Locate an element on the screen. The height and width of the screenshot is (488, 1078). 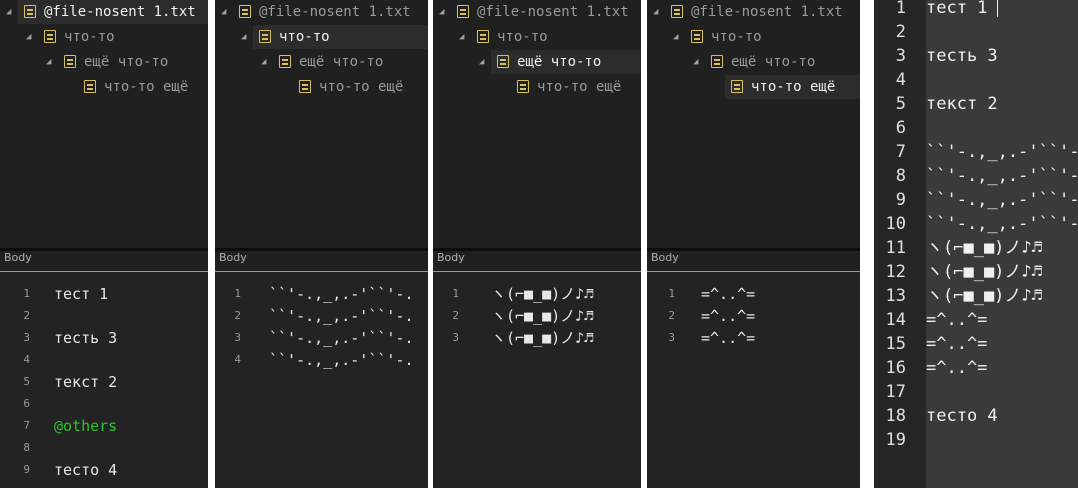
editor-line-number: 2 is located at coordinates (900, 32).